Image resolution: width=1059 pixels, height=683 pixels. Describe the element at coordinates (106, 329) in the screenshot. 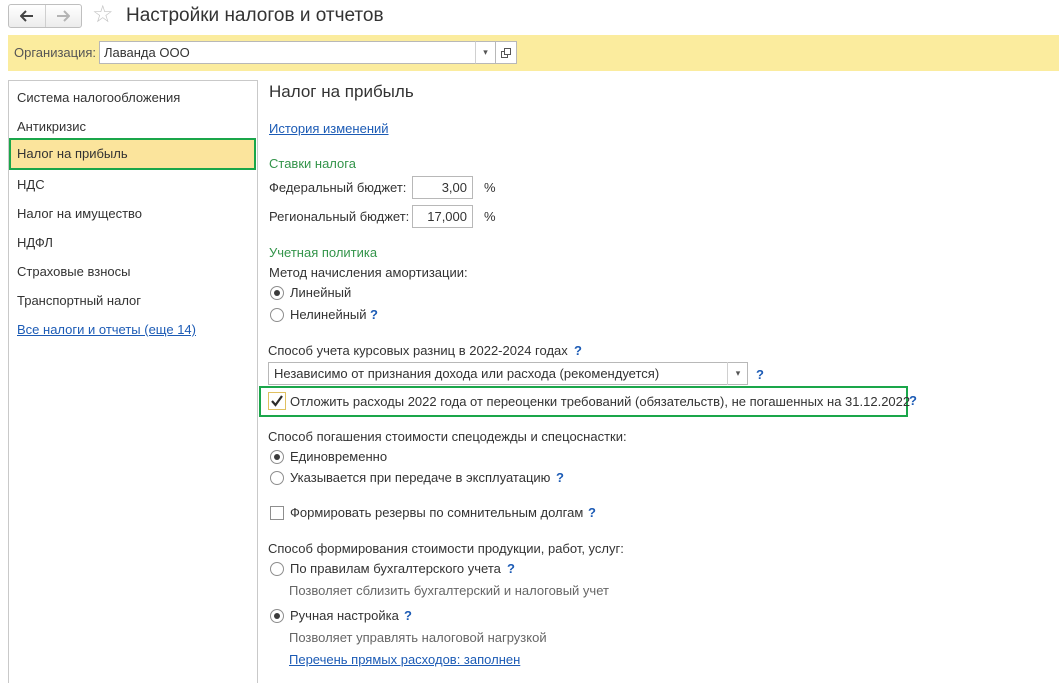

I see `all-taxes-link-text: Все налоги и отчеты (еще 14)` at that location.